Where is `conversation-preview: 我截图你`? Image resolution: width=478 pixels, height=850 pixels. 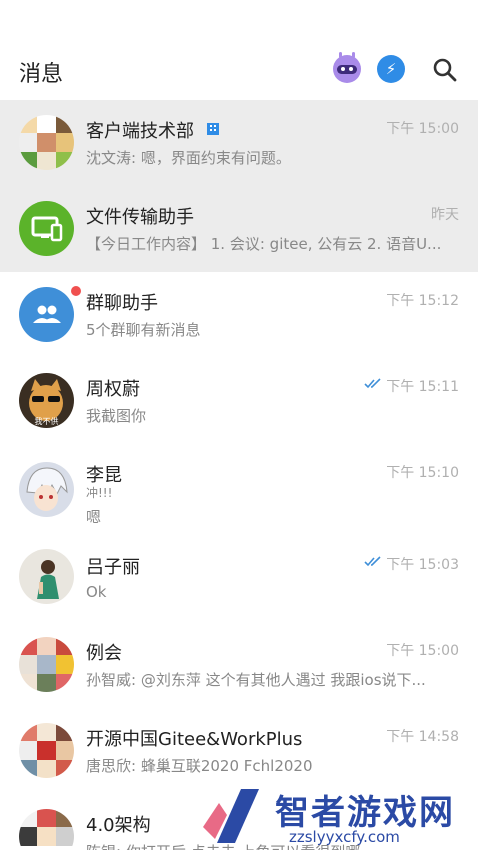 conversation-preview: 我截图你 is located at coordinates (116, 416).